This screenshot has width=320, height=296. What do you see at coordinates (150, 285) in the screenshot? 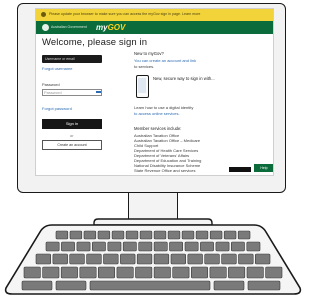
I see `space-bar-key` at bounding box center [150, 285].